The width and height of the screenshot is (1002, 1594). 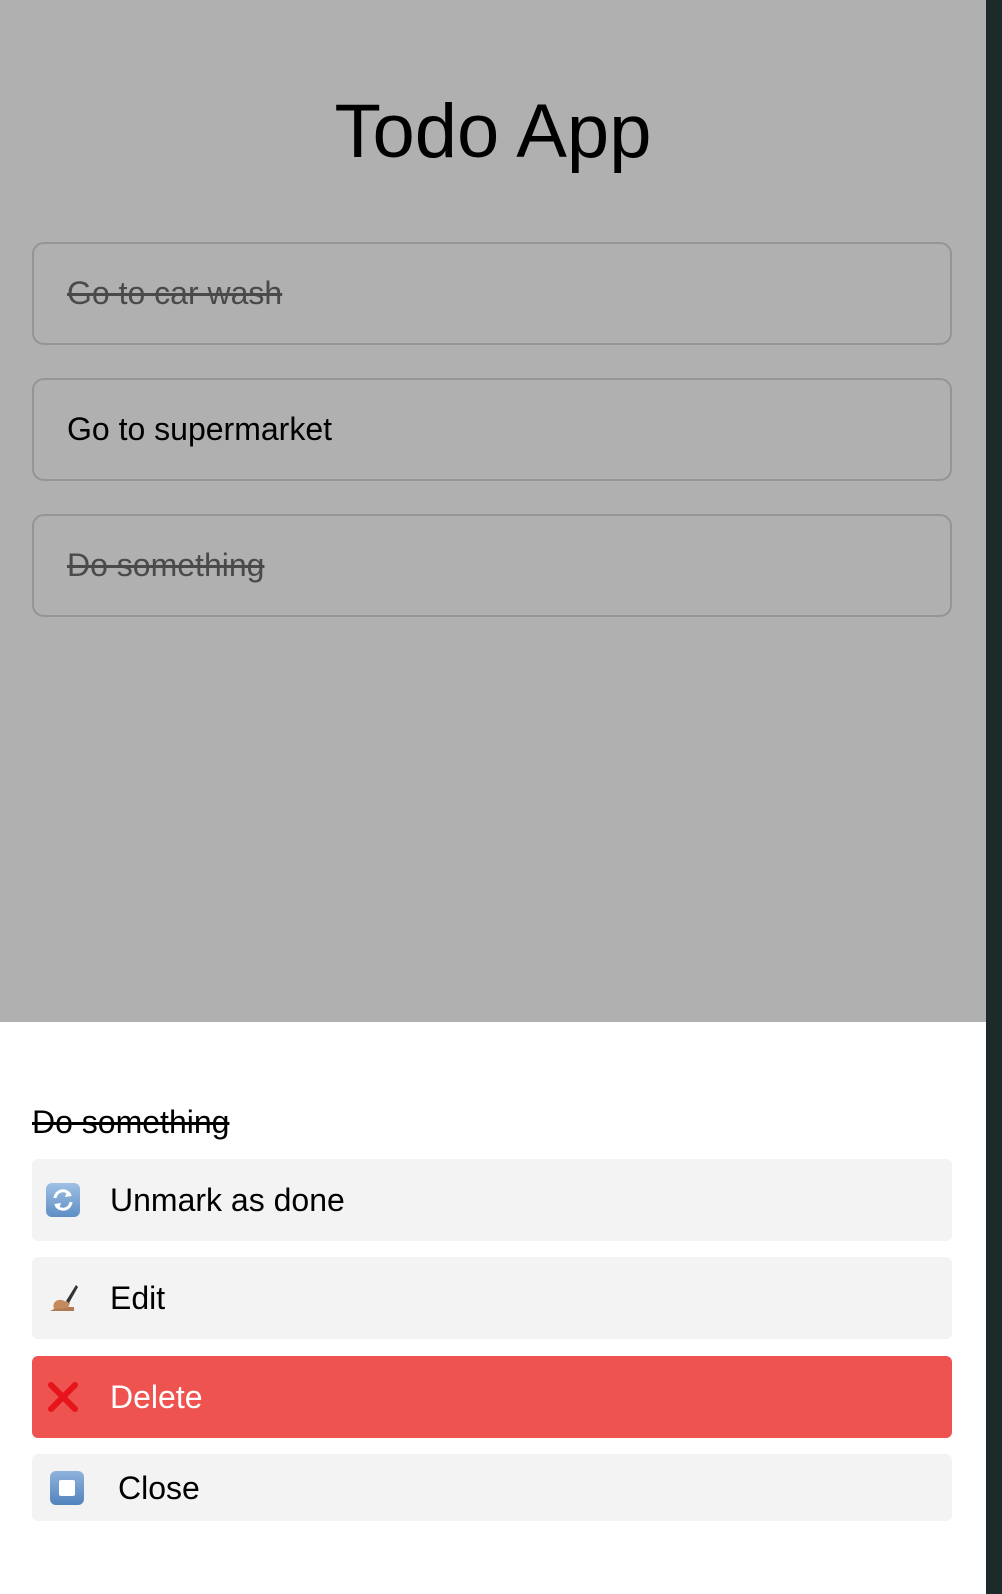 I want to click on close-label: Close, so click(x=159, y=1487).